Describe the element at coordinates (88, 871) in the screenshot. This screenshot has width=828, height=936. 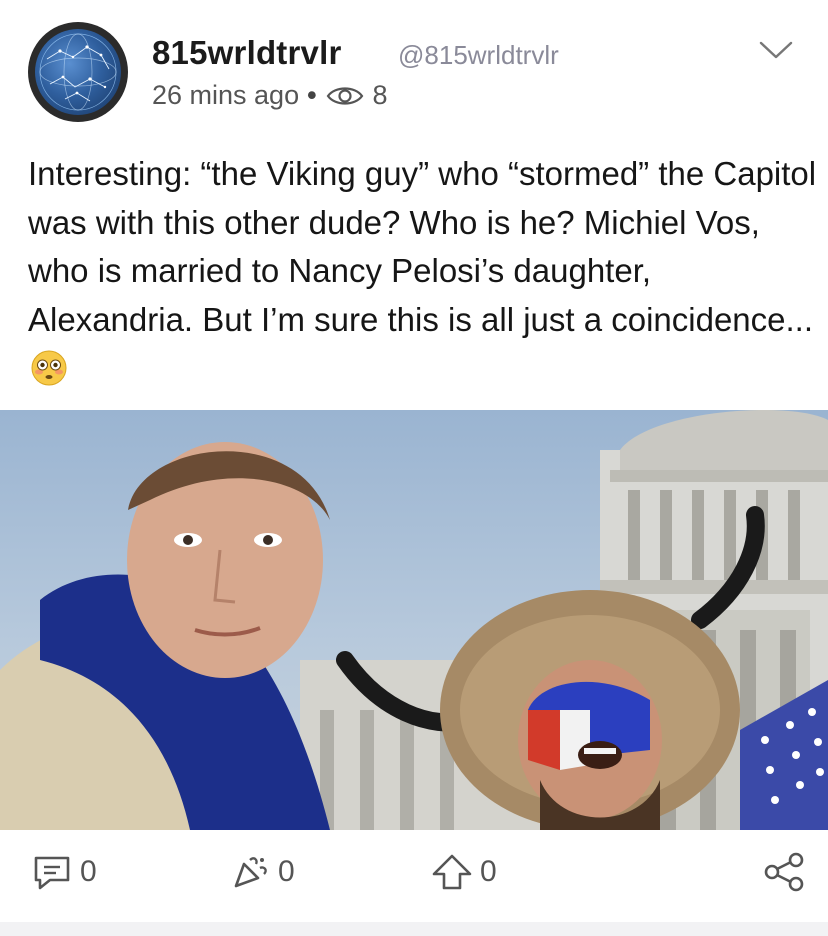
I see `comment-count: 0` at that location.